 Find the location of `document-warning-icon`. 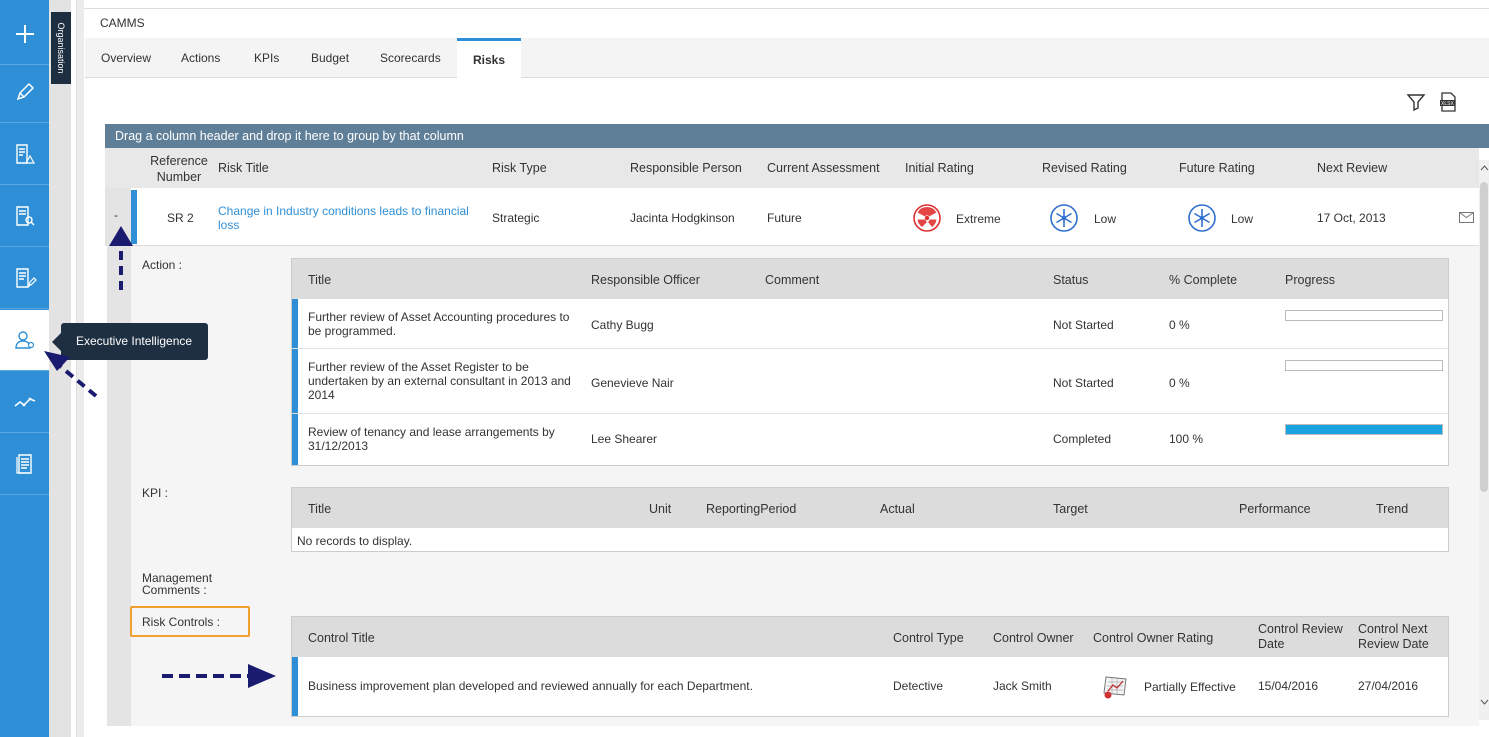

document-warning-icon is located at coordinates (25, 154).